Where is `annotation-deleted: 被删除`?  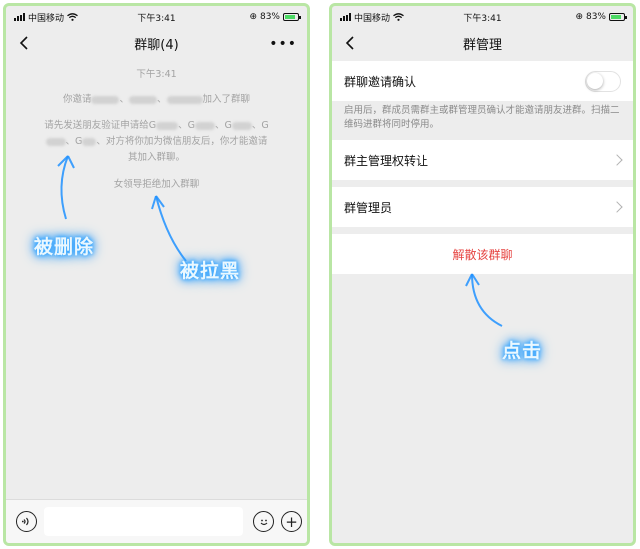 annotation-deleted: 被删除 is located at coordinates (64, 247).